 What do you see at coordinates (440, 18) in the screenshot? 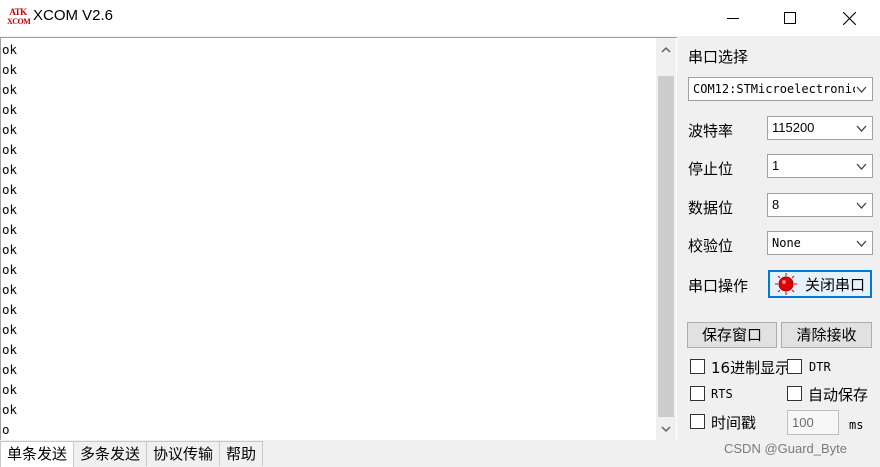
I see `title-bar: ATK XCOM XCOM V2.6` at bounding box center [440, 18].